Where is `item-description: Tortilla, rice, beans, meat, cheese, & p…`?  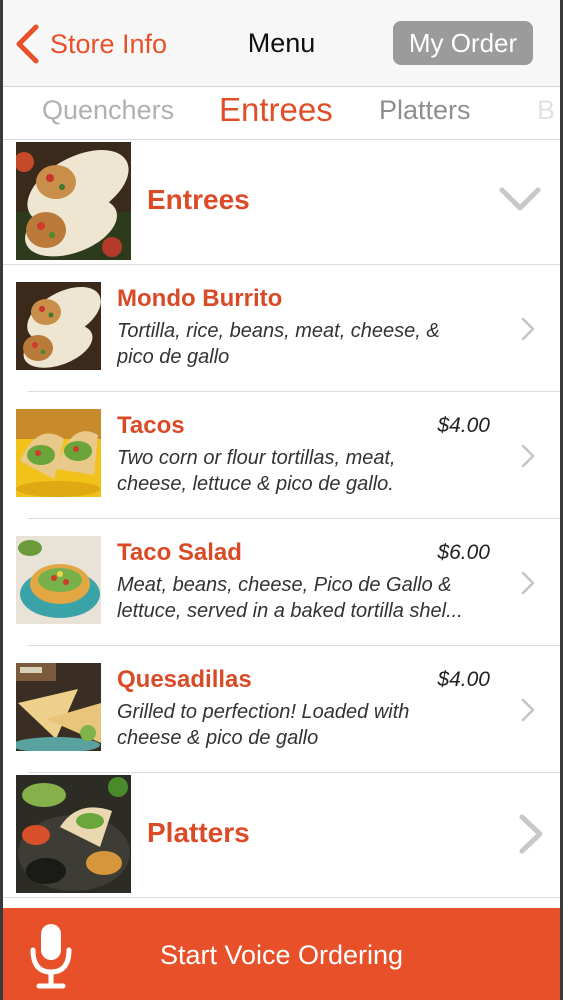 item-description: Tortilla, rice, beans, meat, cheese, & p… is located at coordinates (312, 344).